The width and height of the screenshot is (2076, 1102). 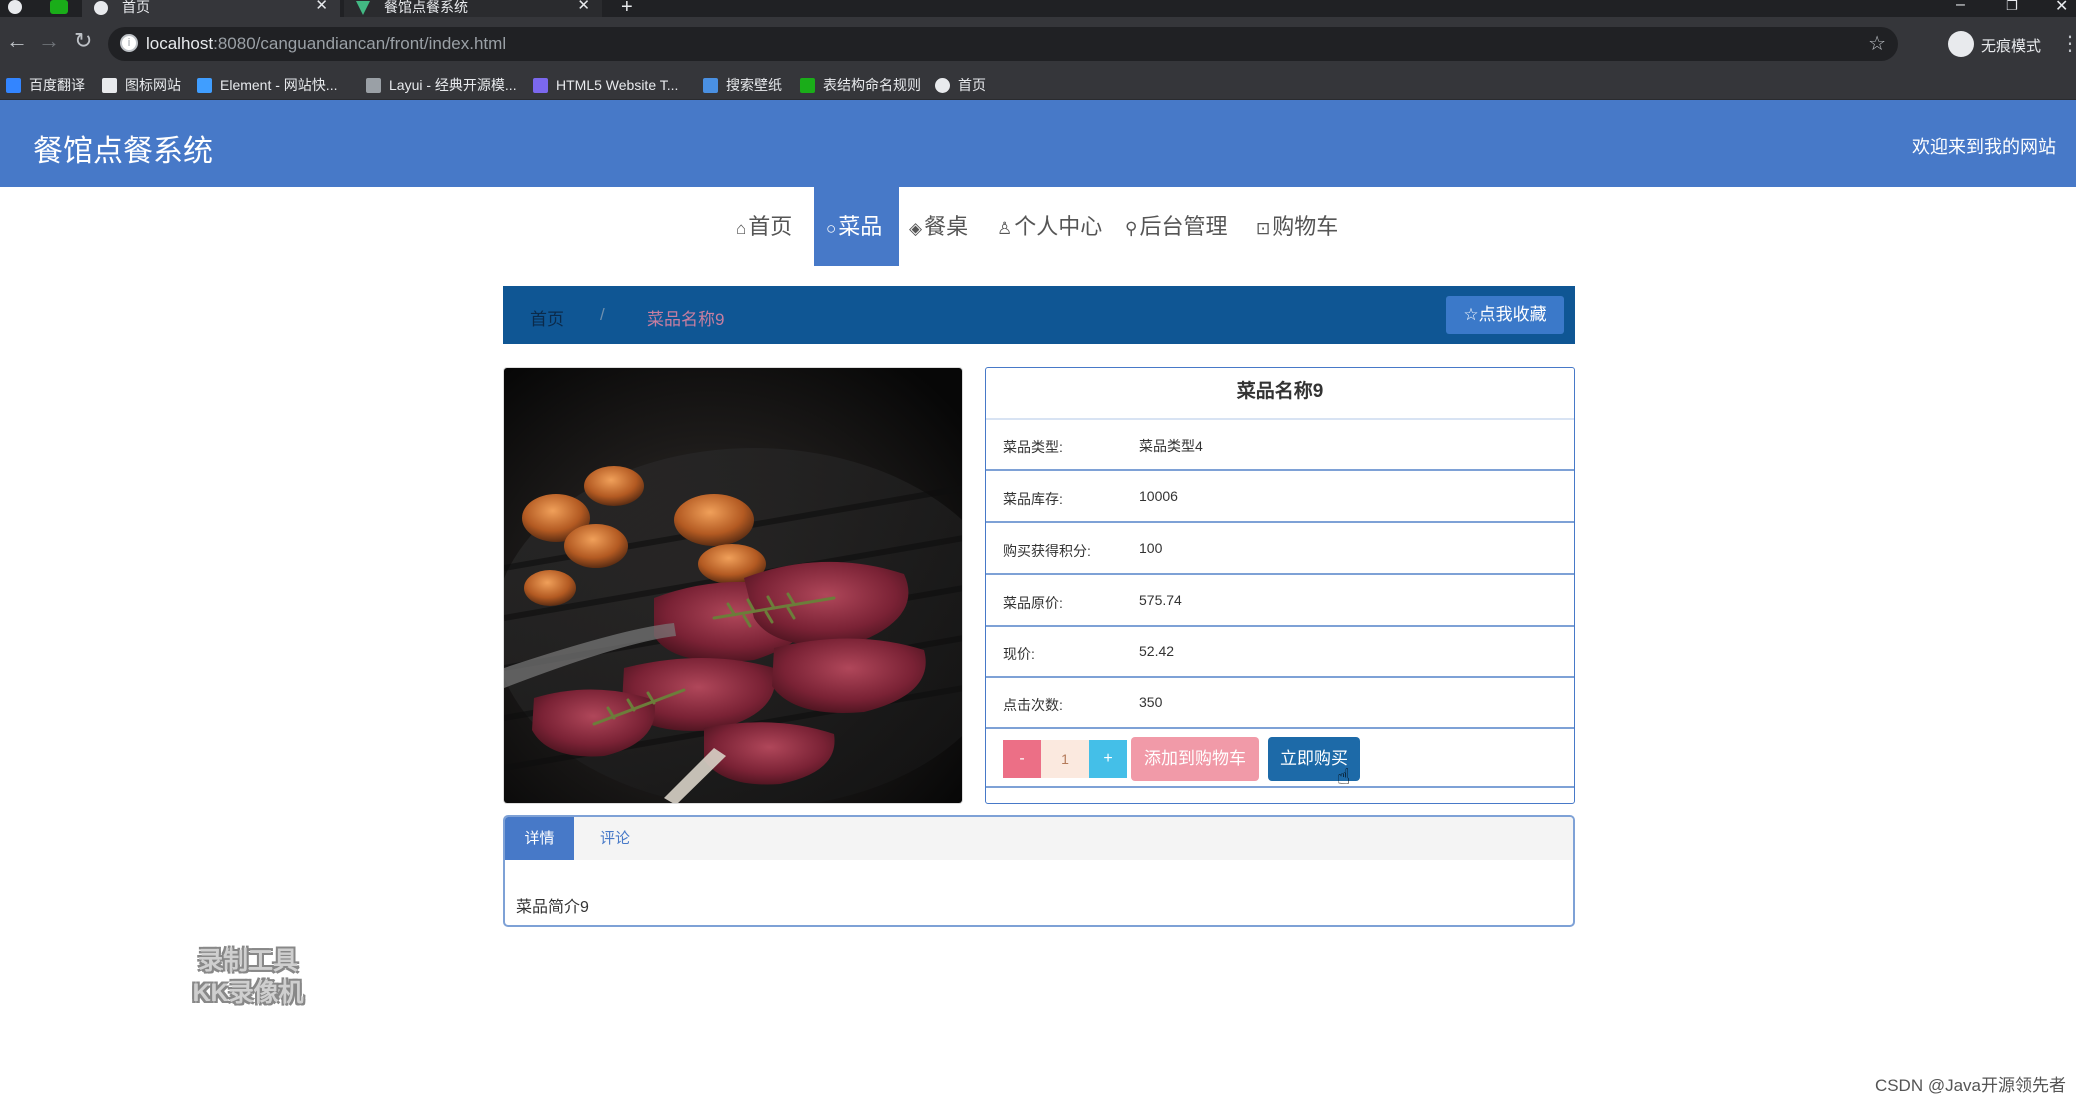 What do you see at coordinates (860, 86) in the screenshot?
I see `bookmark-item: 表结构命名规则` at bounding box center [860, 86].